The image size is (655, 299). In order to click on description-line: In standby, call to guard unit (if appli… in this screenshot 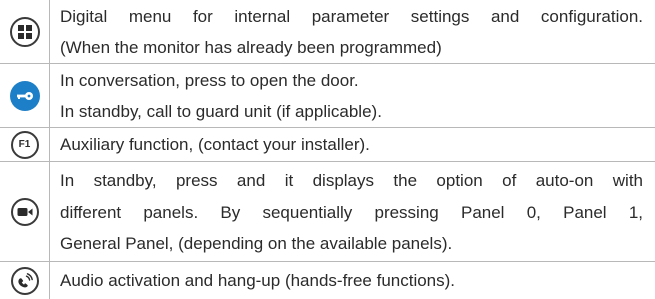, I will do `click(221, 111)`.